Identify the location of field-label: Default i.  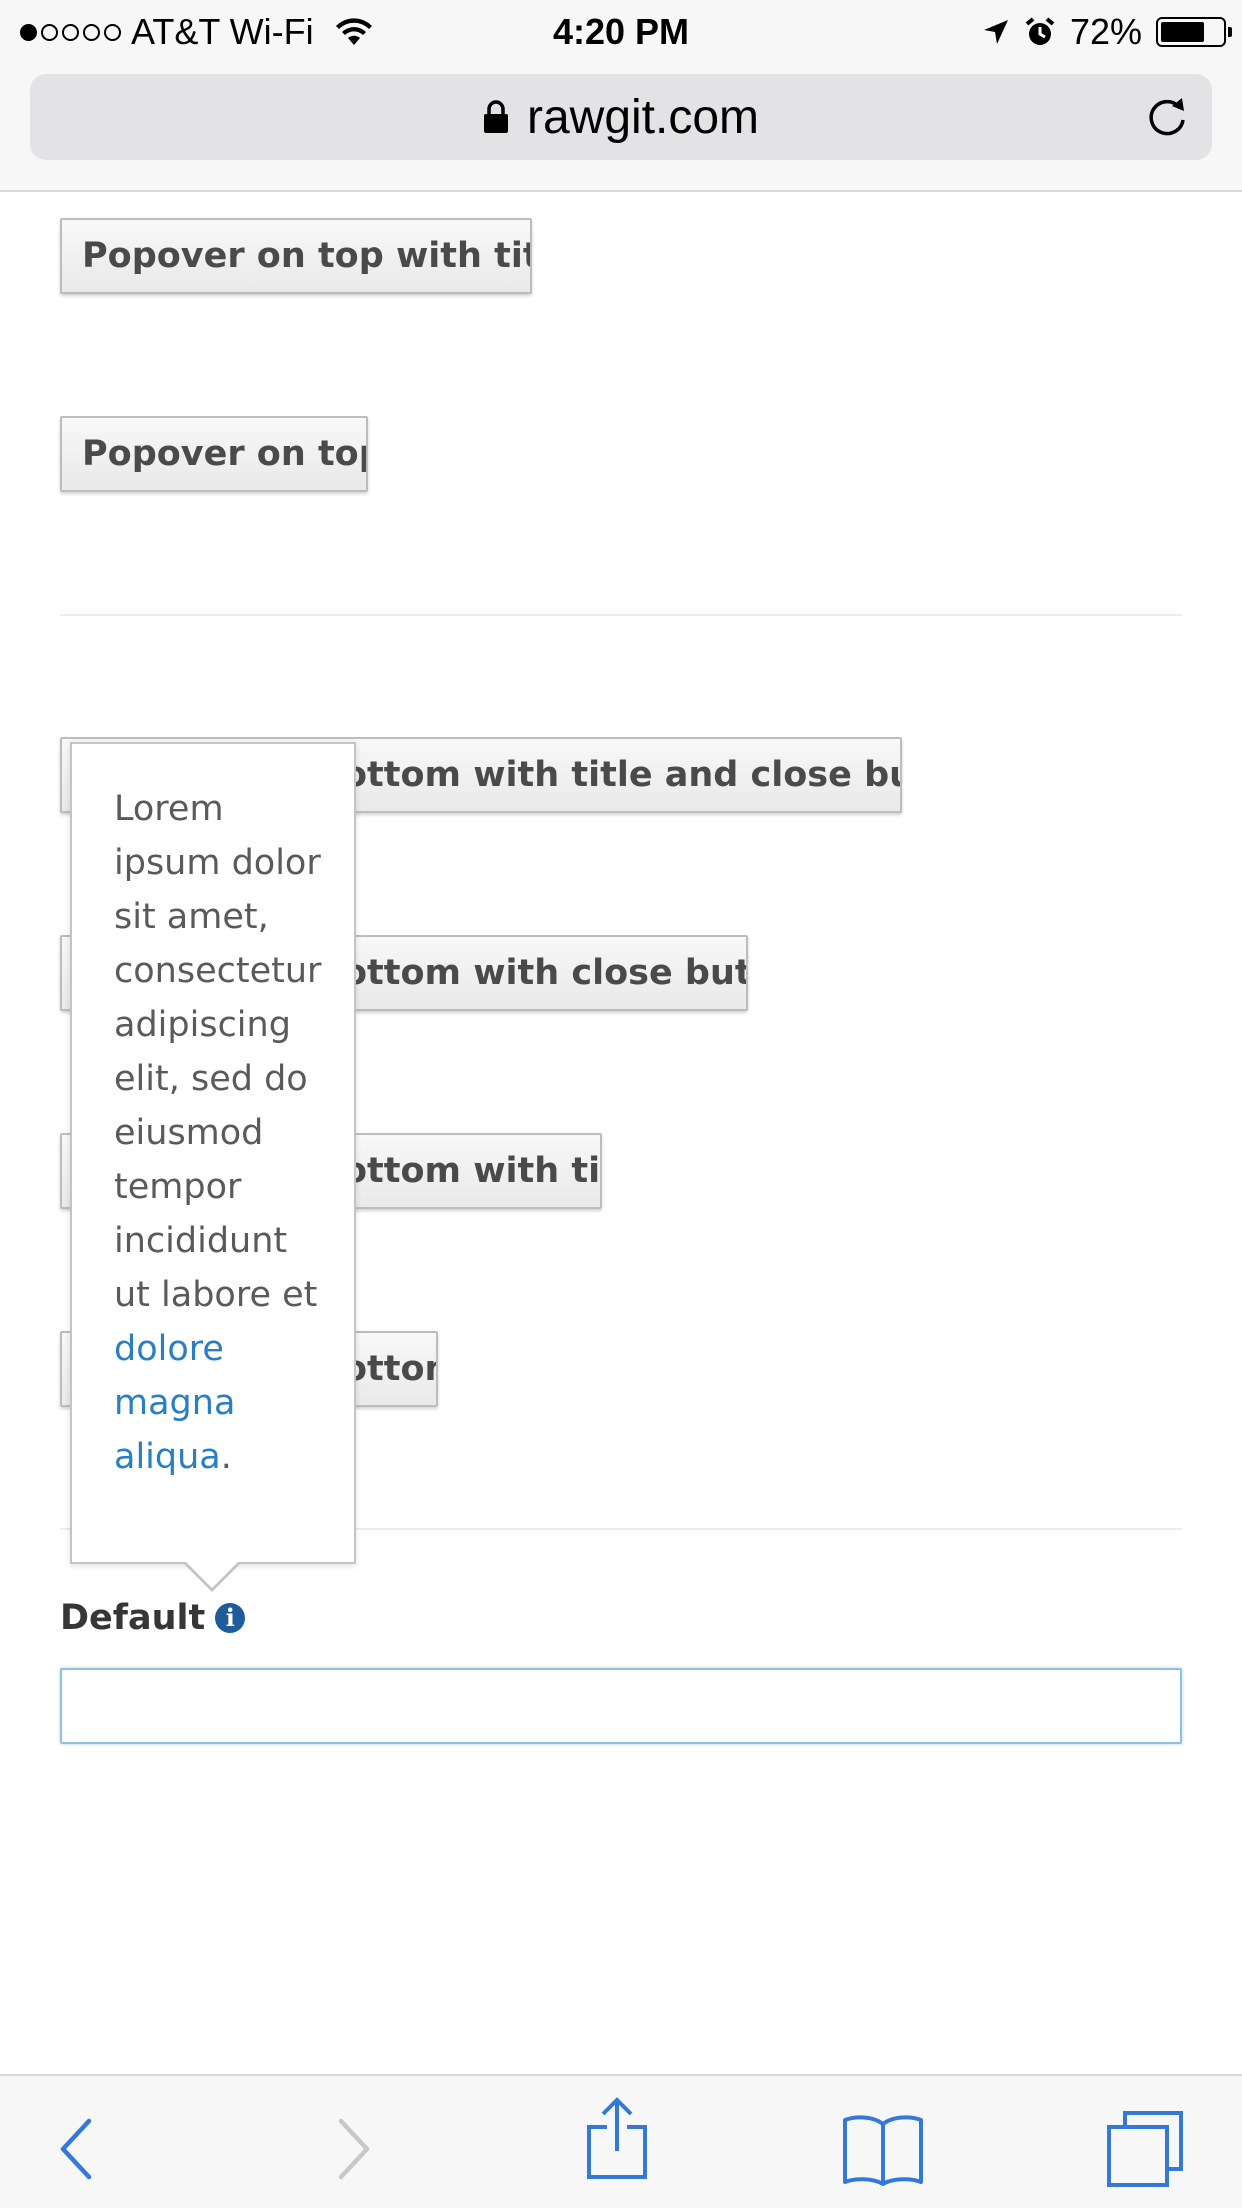
(153, 1618).